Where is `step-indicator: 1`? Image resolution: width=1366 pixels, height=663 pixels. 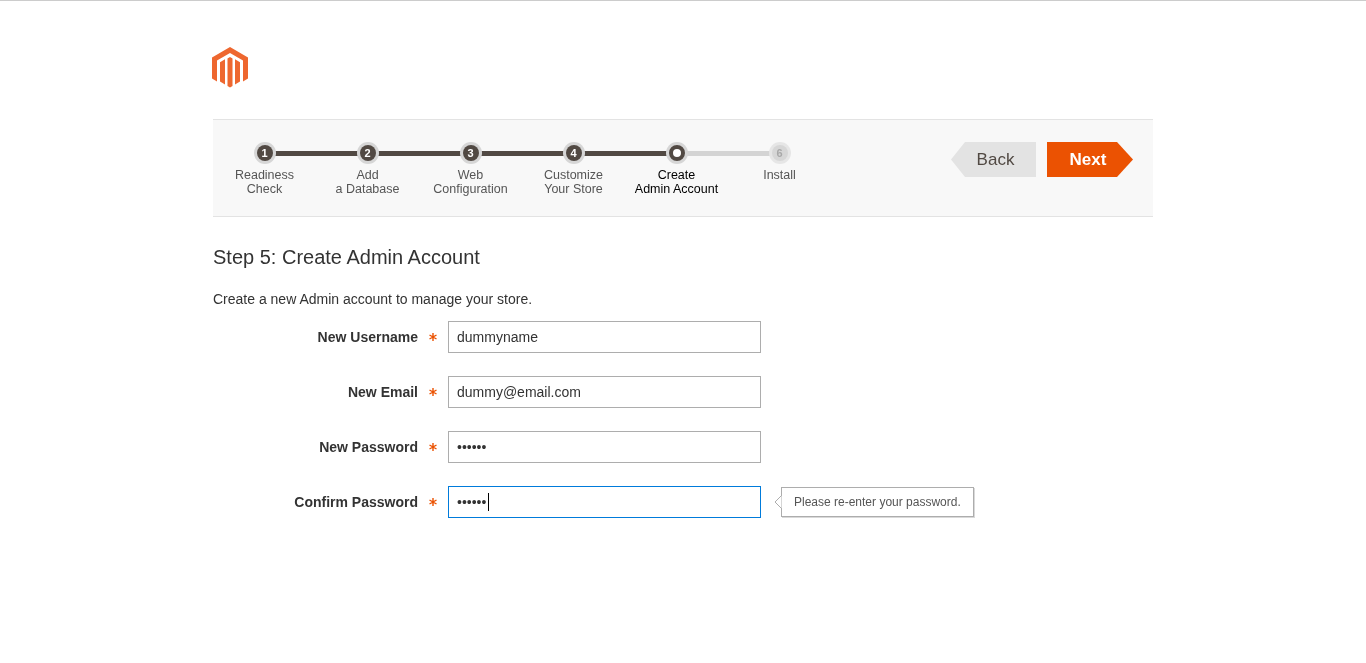
step-indicator: 1 is located at coordinates (264, 153).